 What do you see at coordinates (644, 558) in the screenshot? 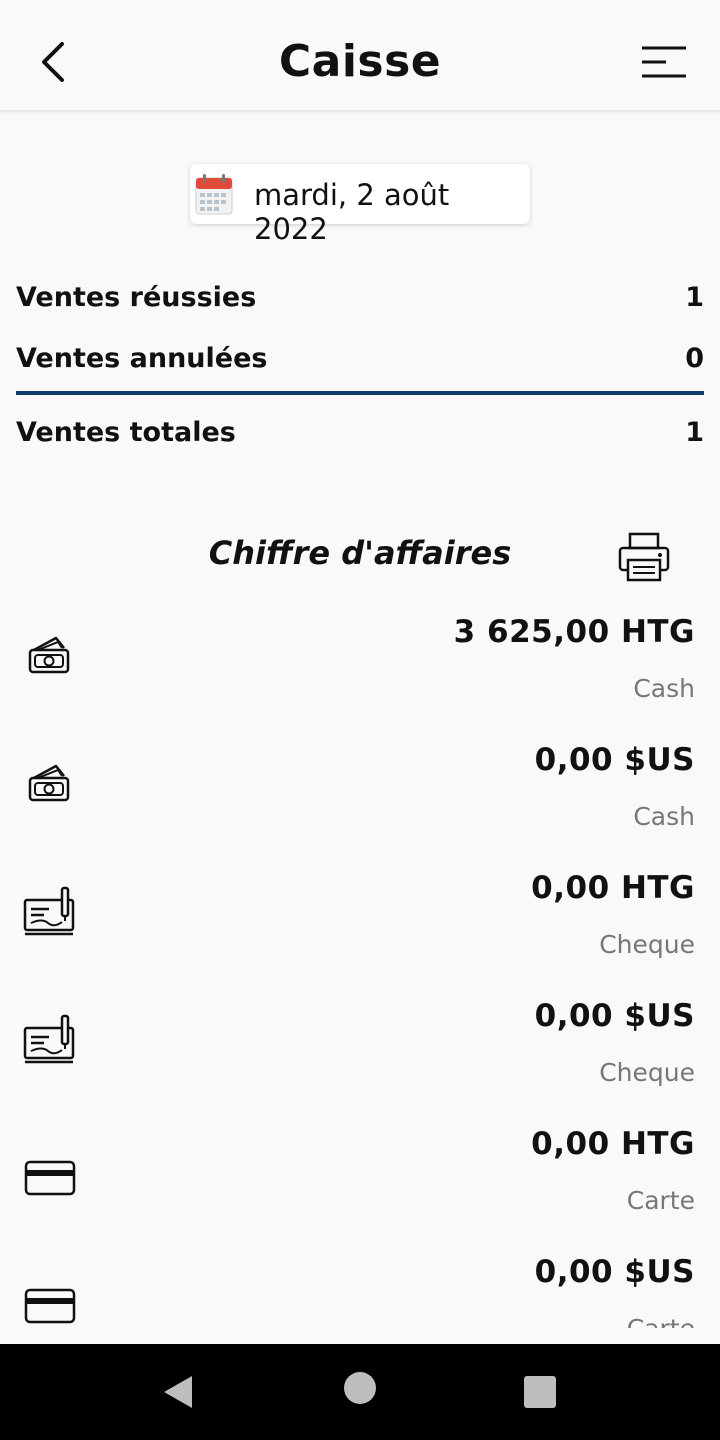
I see `printer-icon` at bounding box center [644, 558].